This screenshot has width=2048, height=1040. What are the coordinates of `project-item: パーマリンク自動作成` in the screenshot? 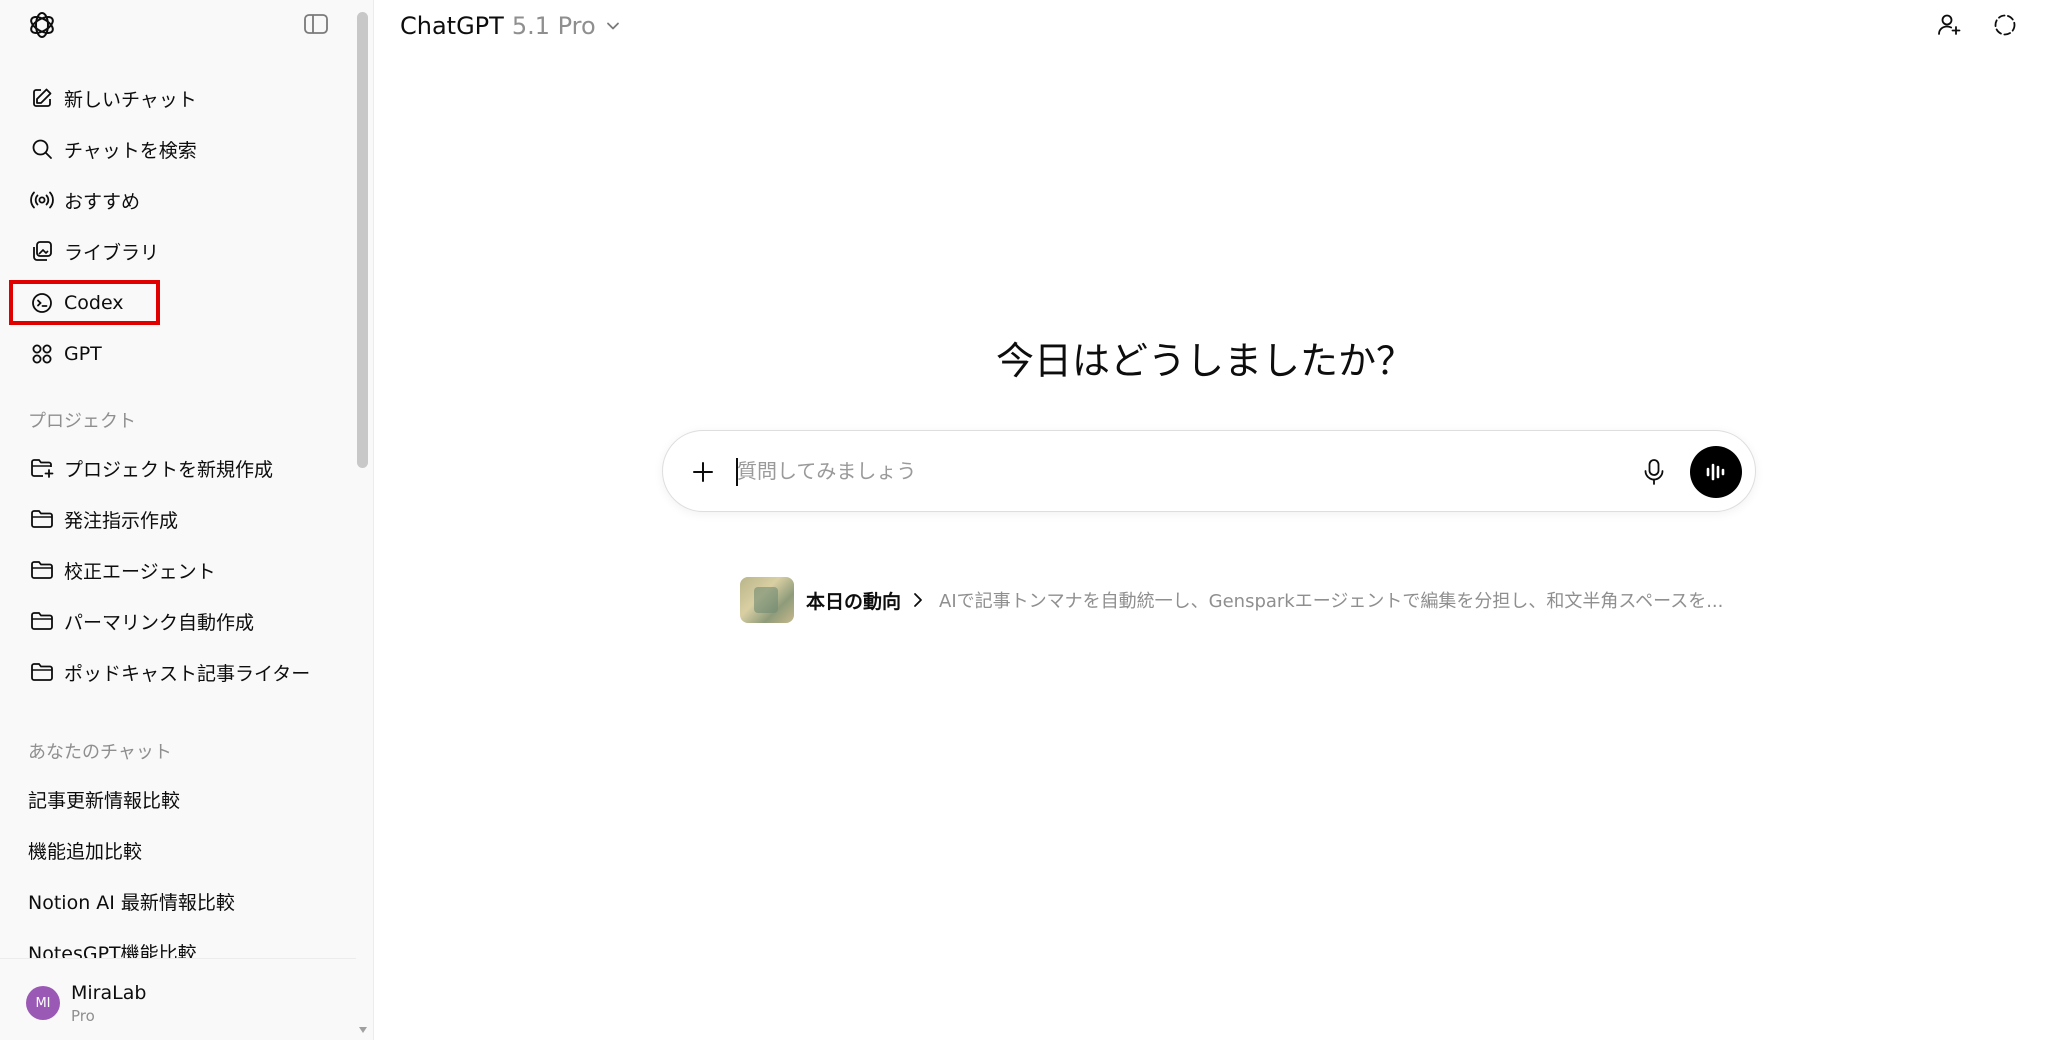 It's located at (177, 621).